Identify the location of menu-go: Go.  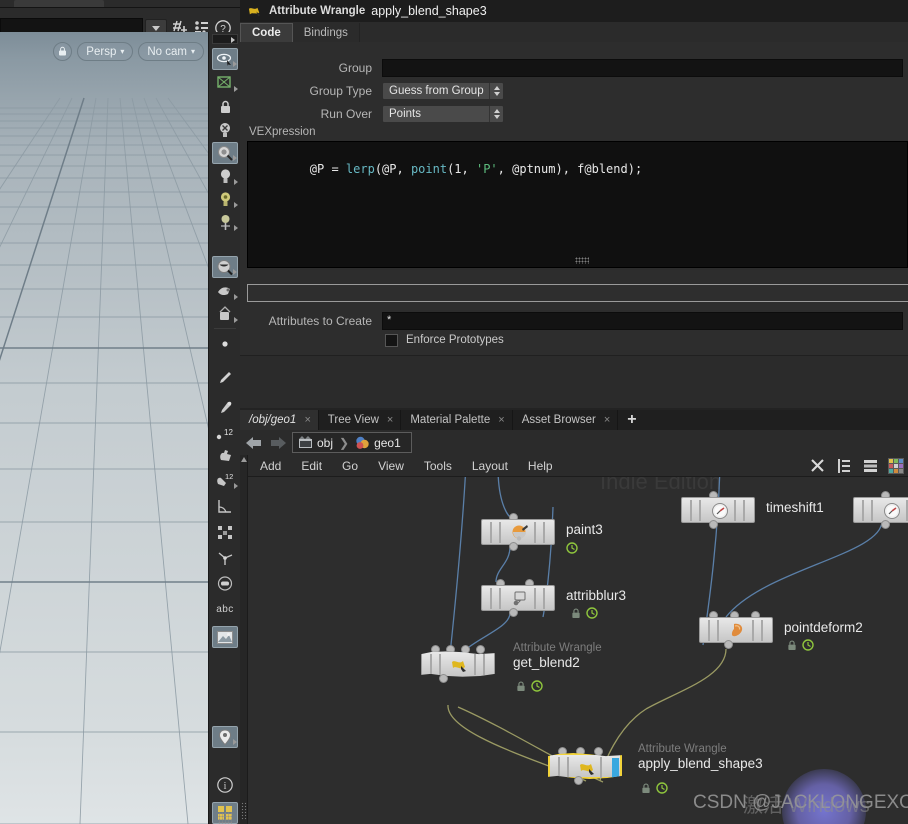
(350, 466).